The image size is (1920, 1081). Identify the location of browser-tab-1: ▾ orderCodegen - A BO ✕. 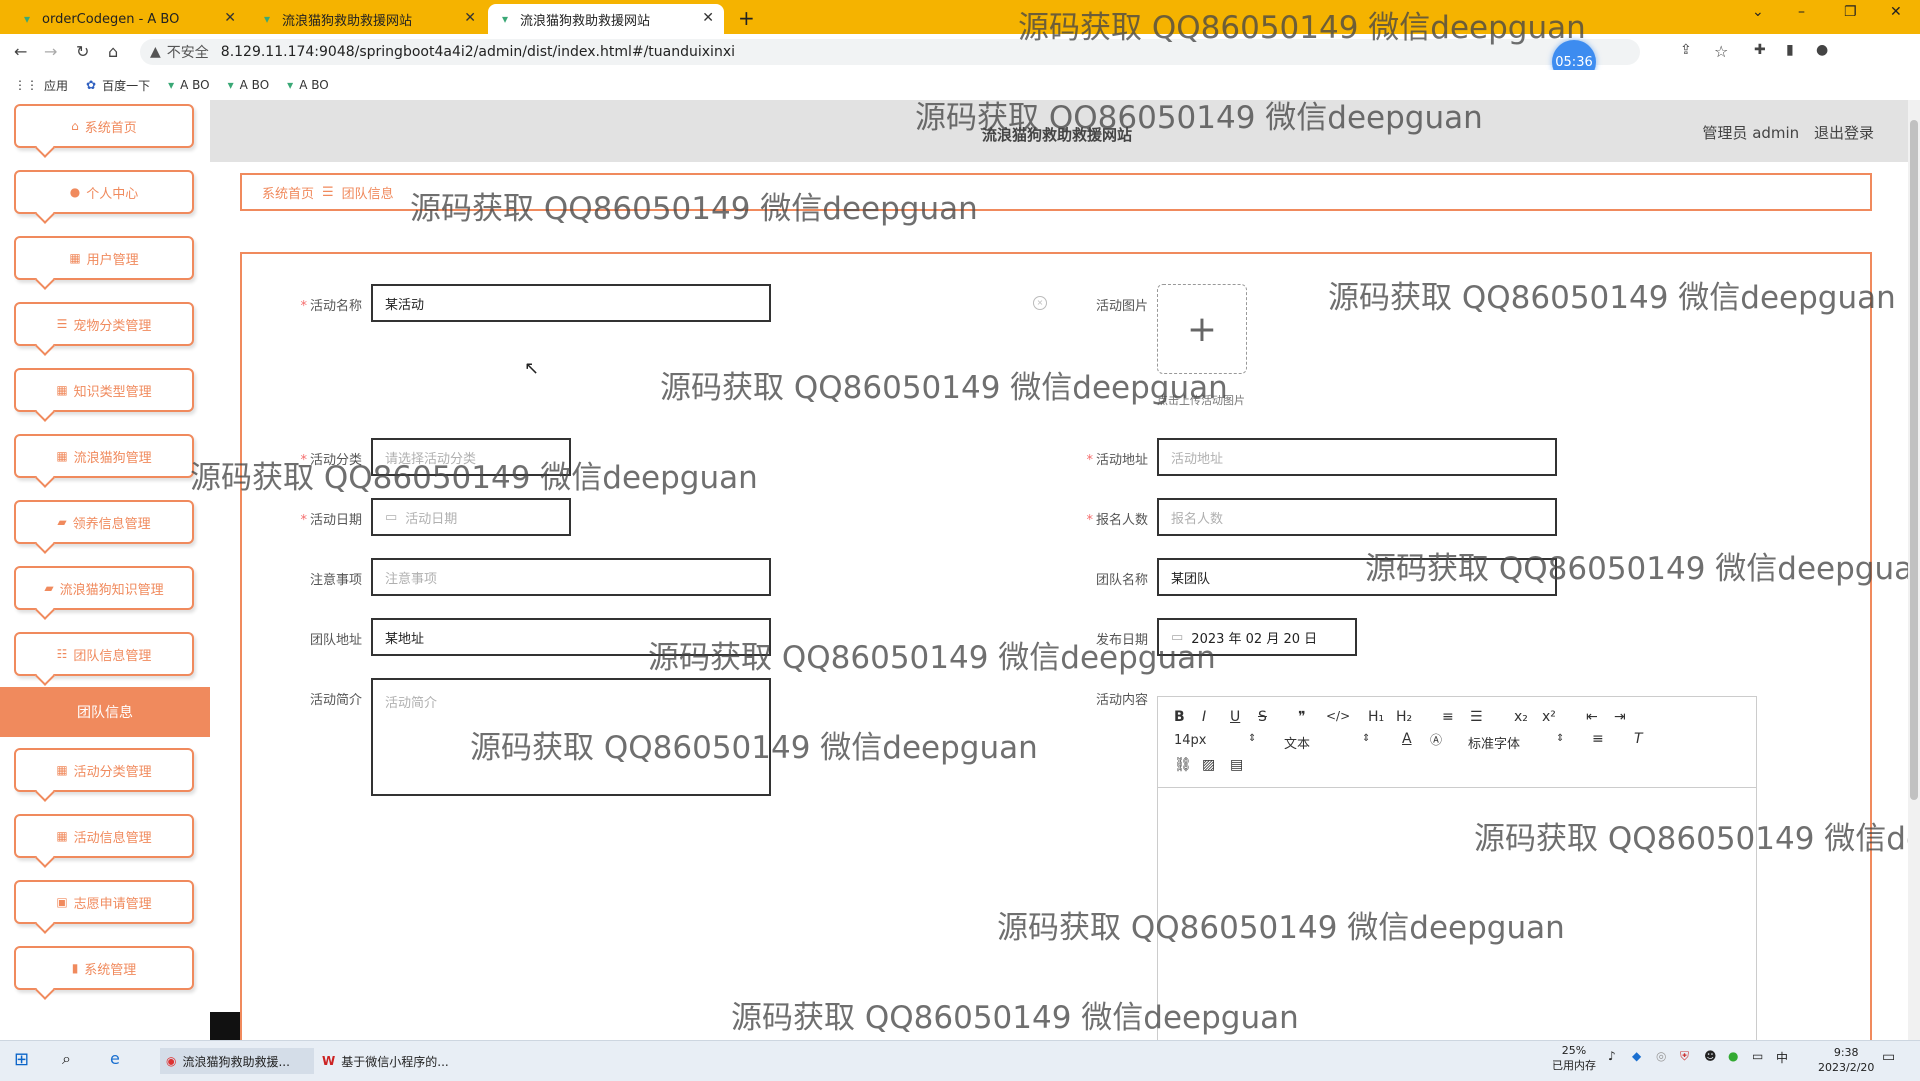
(128, 19).